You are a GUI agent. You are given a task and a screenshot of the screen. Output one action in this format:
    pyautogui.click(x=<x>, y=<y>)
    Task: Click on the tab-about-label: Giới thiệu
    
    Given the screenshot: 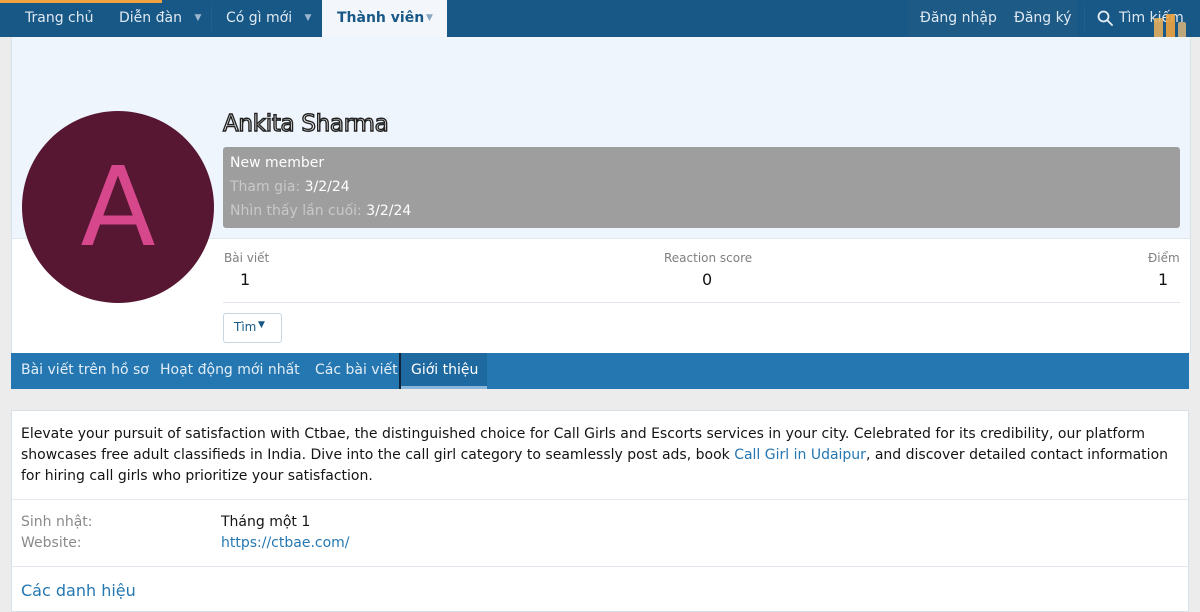 What is the action you would take?
    pyautogui.click(x=444, y=370)
    